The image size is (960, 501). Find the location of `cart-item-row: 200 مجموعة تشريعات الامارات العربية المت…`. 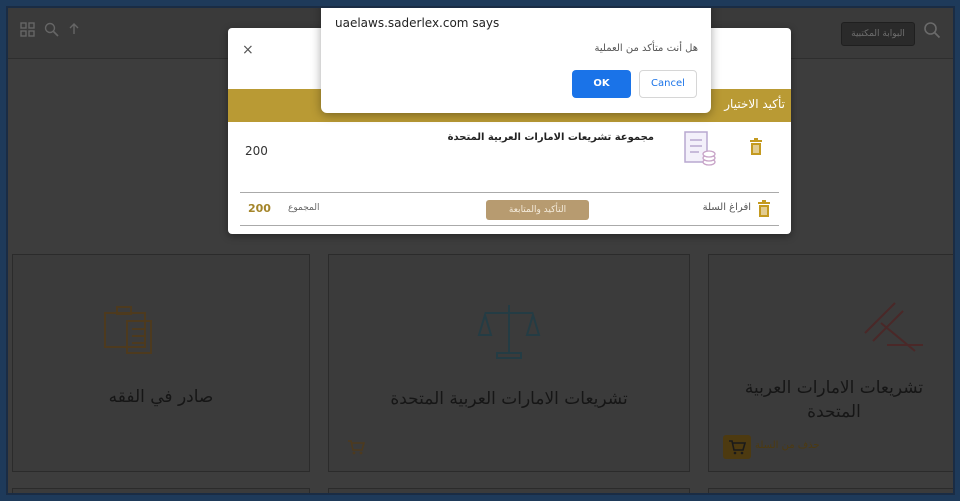

cart-item-row: 200 مجموعة تشريعات الامارات العربية المت… is located at coordinates (509, 154).